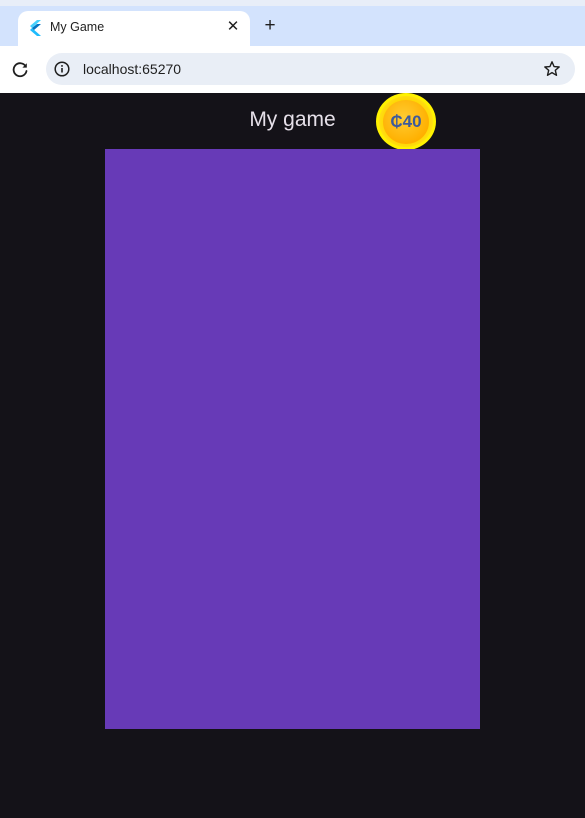  Describe the element at coordinates (233, 27) in the screenshot. I see `close-tab-icon: ✕` at that location.